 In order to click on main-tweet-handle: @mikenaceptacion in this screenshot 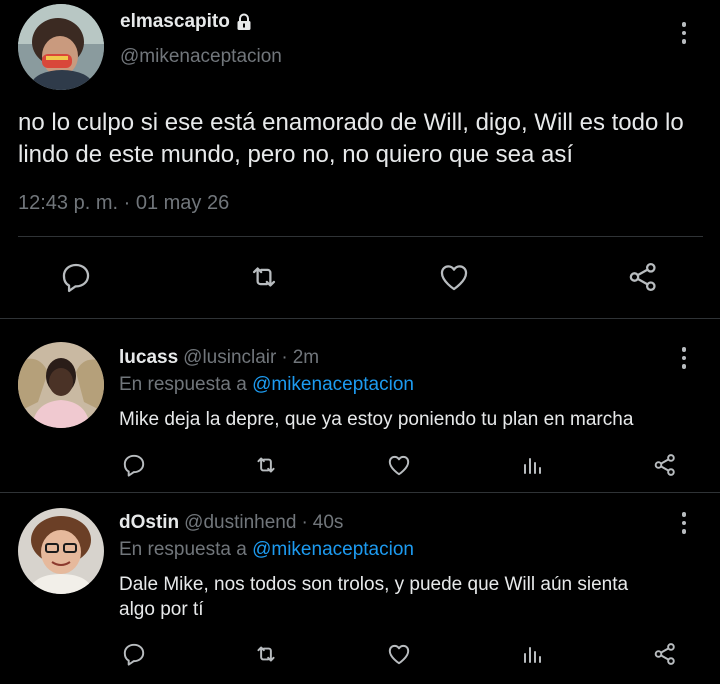, I will do `click(201, 57)`.